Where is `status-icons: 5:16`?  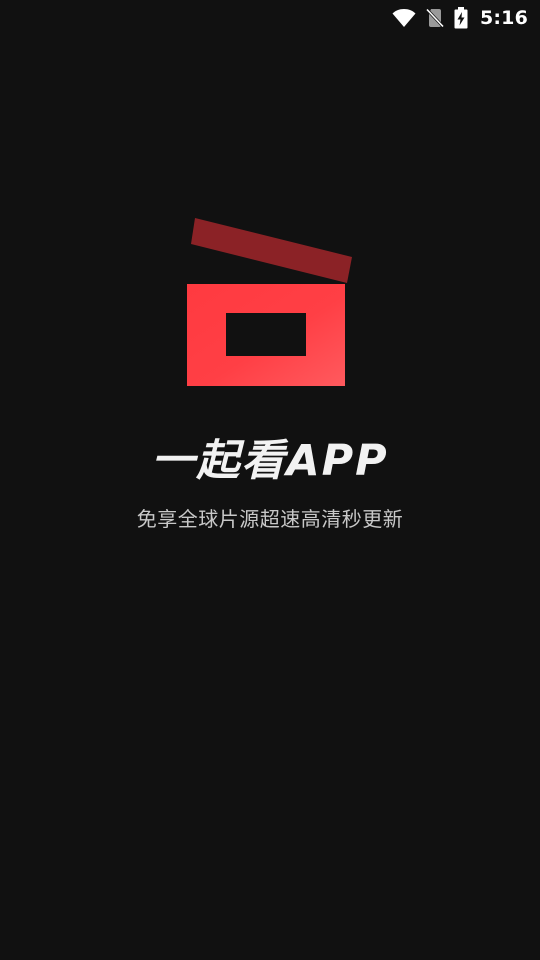 status-icons: 5:16 is located at coordinates (460, 18).